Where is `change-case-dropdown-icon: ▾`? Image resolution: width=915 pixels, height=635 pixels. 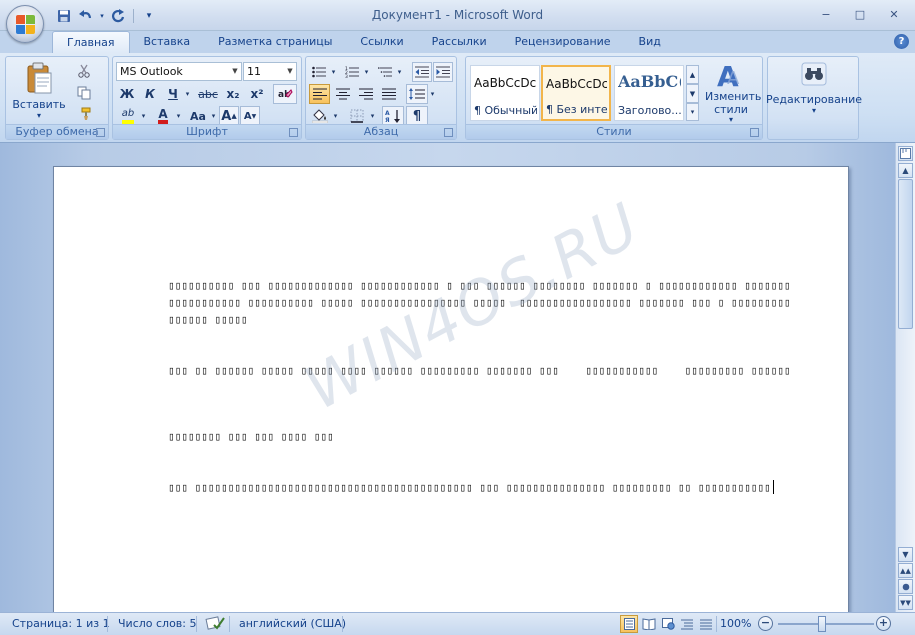 change-case-dropdown-icon: ▾ is located at coordinates (213, 116).